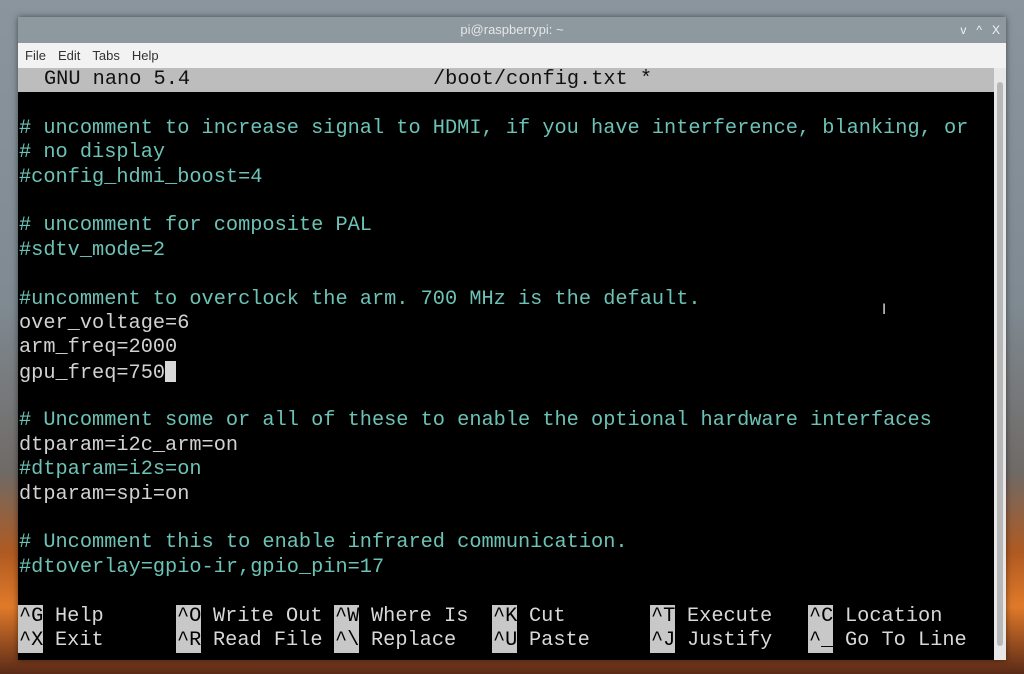  Describe the element at coordinates (104, 494) in the screenshot. I see `line-text: dtparam=spi=on` at that location.